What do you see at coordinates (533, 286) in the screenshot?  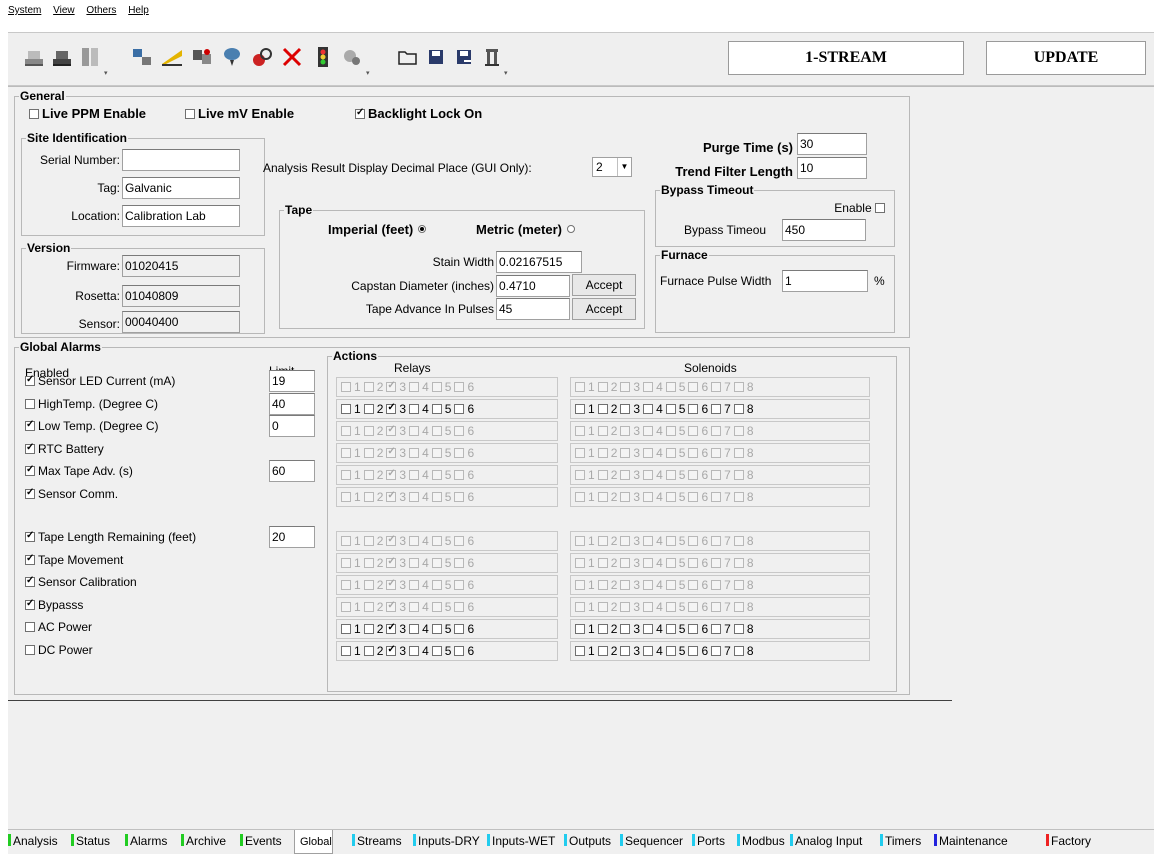 I see `capstan-input: 0.4710` at bounding box center [533, 286].